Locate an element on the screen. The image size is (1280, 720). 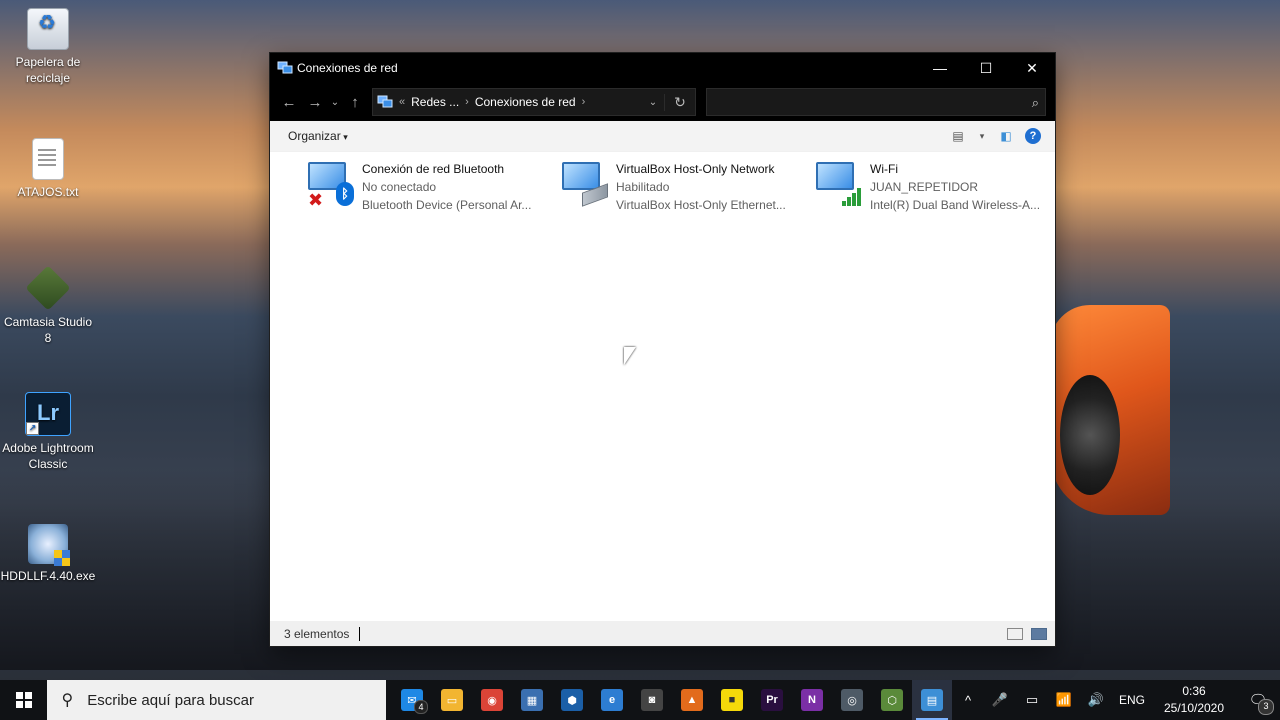
change-view-icon: ▤ is located at coordinates (958, 136).